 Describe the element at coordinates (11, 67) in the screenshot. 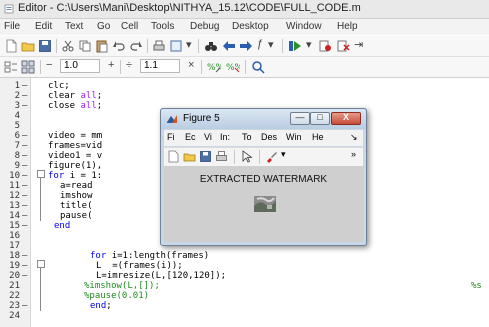

I see `cell-mode-icon` at that location.